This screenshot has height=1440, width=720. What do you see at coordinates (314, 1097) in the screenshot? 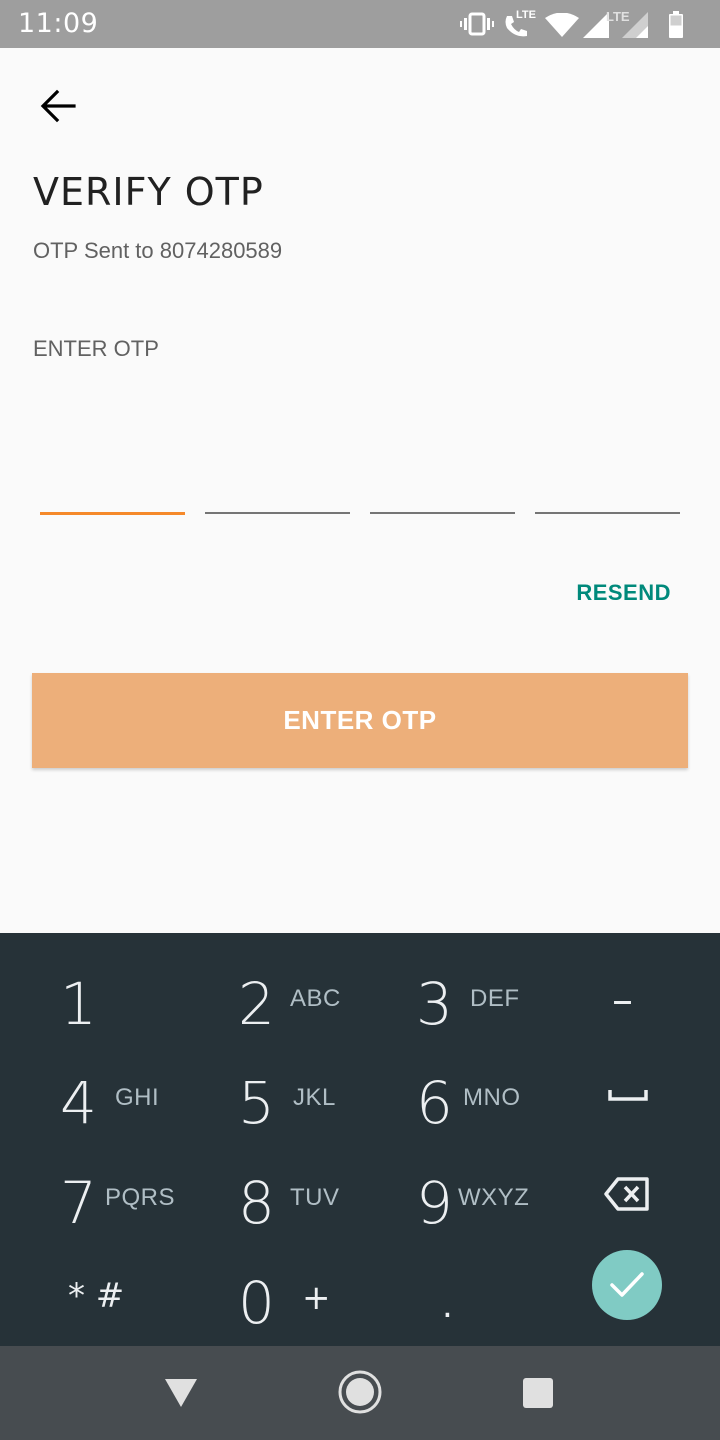
I see `key-letters: JKL` at bounding box center [314, 1097].